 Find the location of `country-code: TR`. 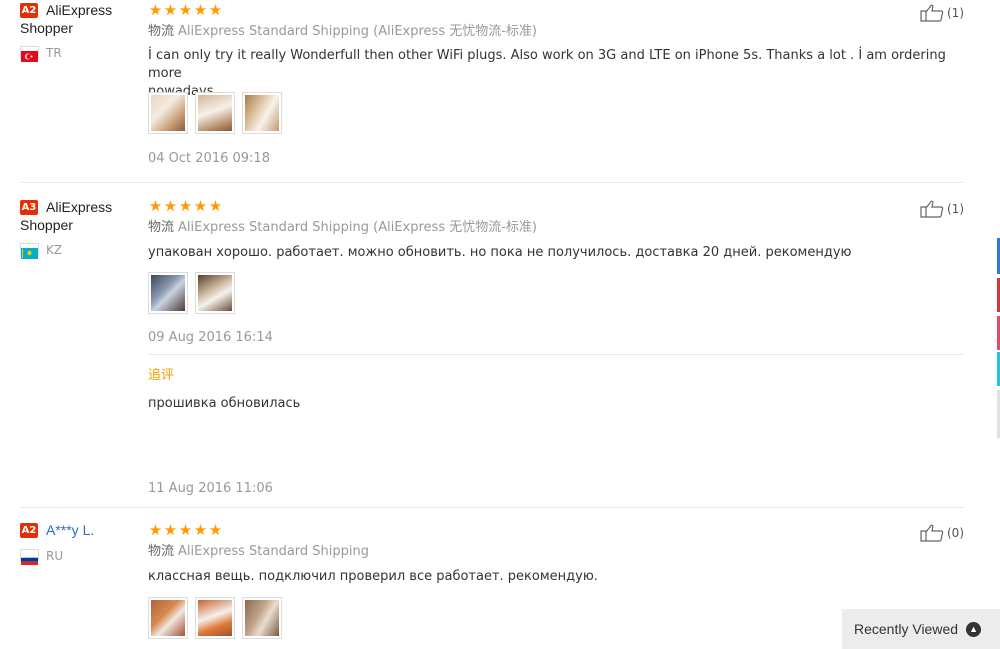

country-code: TR is located at coordinates (54, 53).